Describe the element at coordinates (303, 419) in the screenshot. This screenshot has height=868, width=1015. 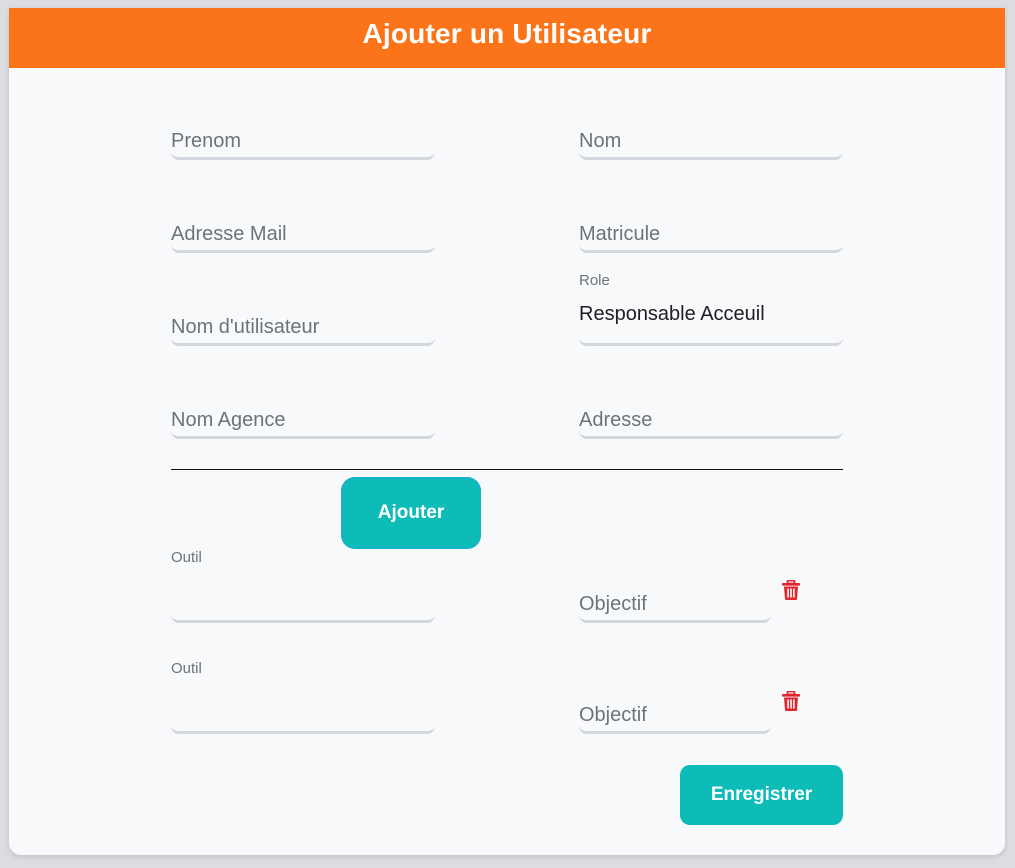
I see `agence-field: Nom Agence` at that location.